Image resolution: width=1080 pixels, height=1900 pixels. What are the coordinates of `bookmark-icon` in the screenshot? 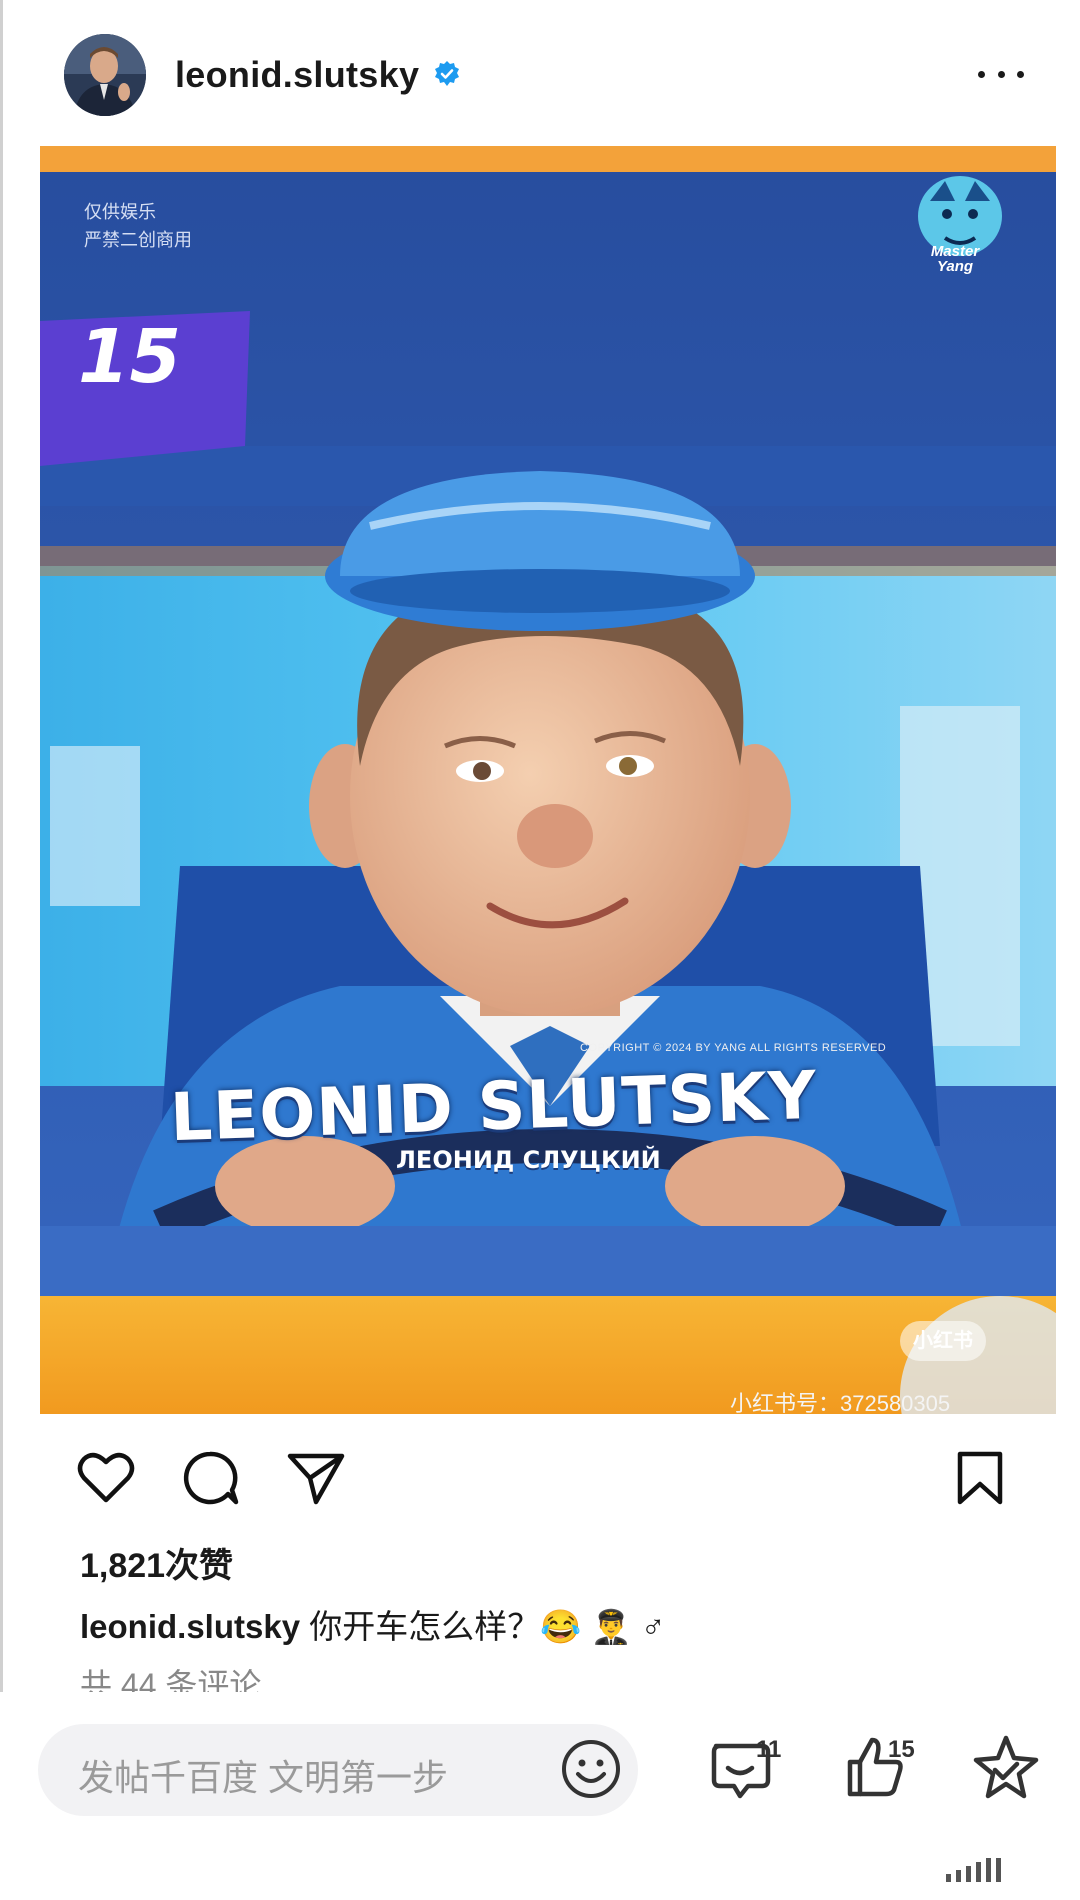 It's located at (980, 1478).